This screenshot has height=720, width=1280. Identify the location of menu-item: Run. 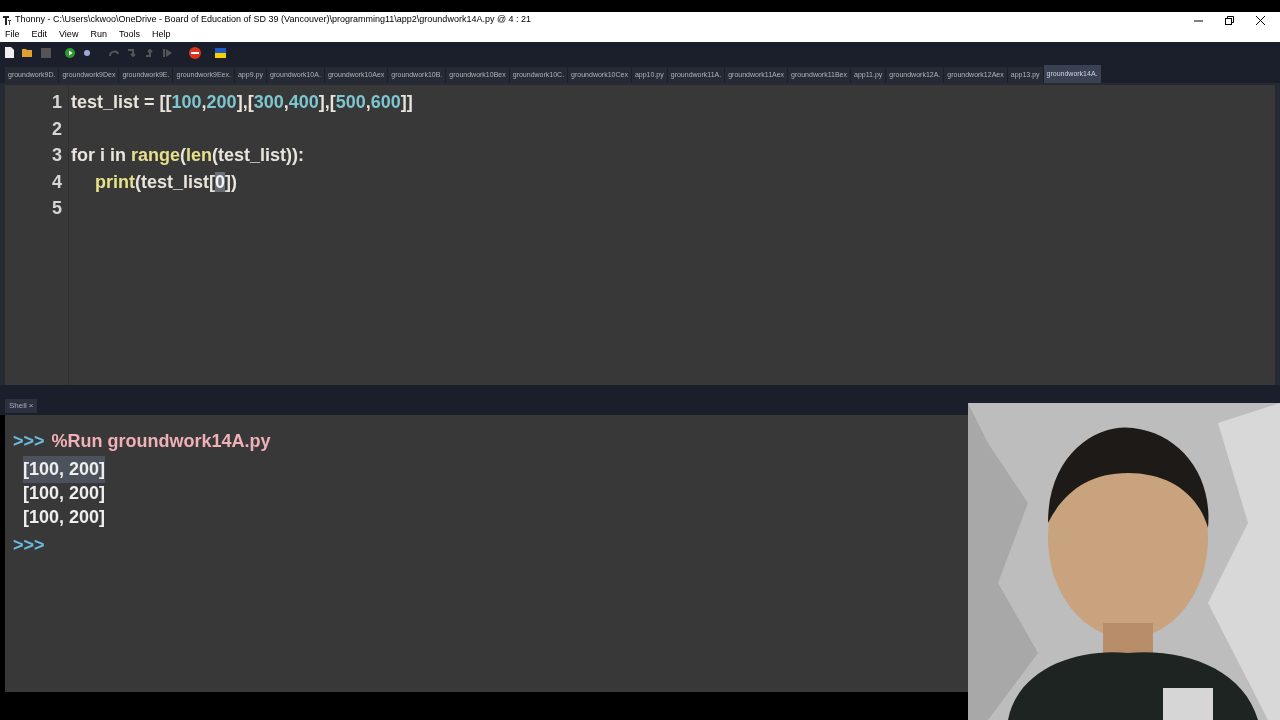
(98, 35).